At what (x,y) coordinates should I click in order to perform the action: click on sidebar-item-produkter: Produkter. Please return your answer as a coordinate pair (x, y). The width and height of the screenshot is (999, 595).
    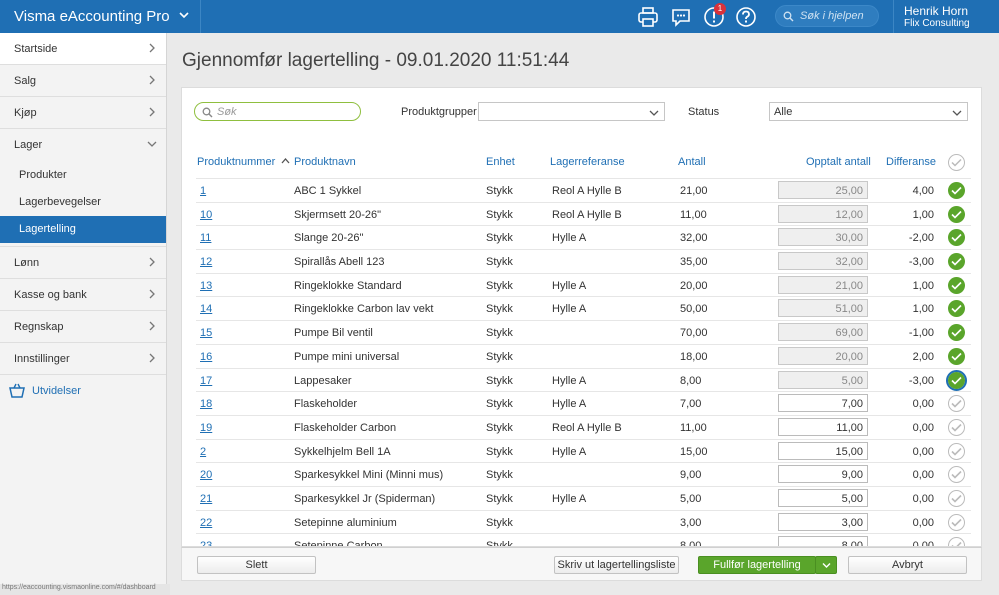
    Looking at the image, I should click on (83, 175).